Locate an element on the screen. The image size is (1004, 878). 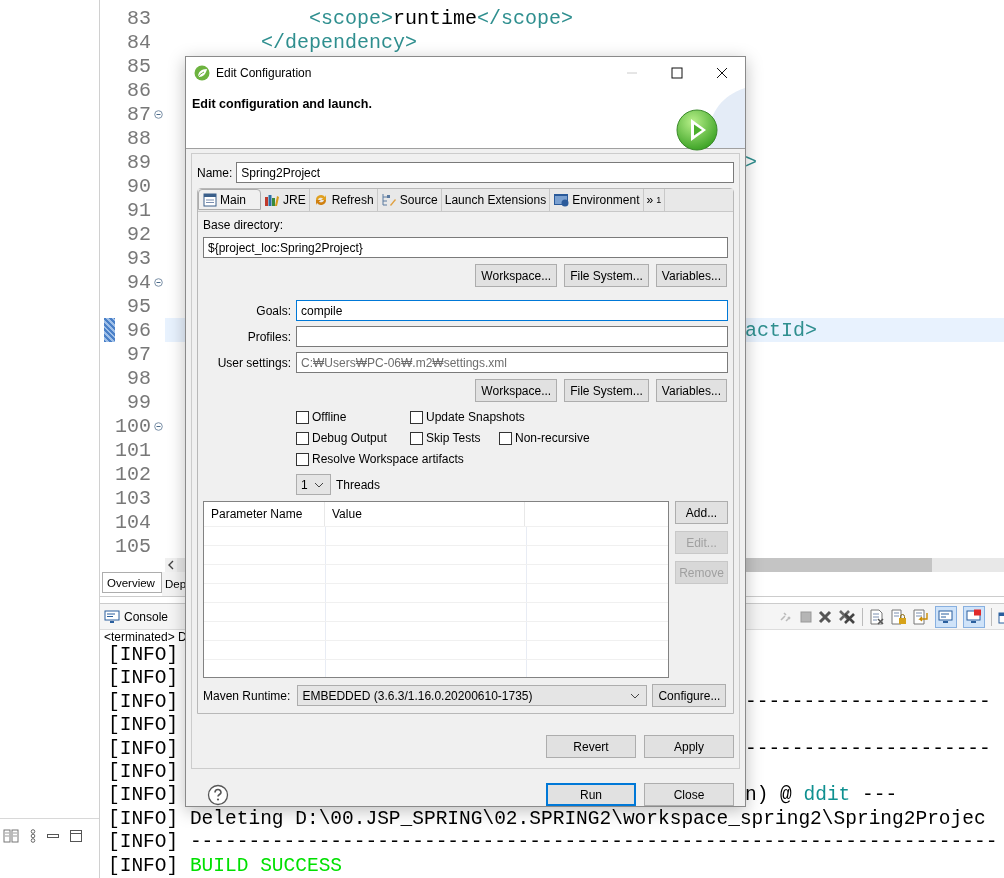
source-icon is located at coordinates (388, 200).